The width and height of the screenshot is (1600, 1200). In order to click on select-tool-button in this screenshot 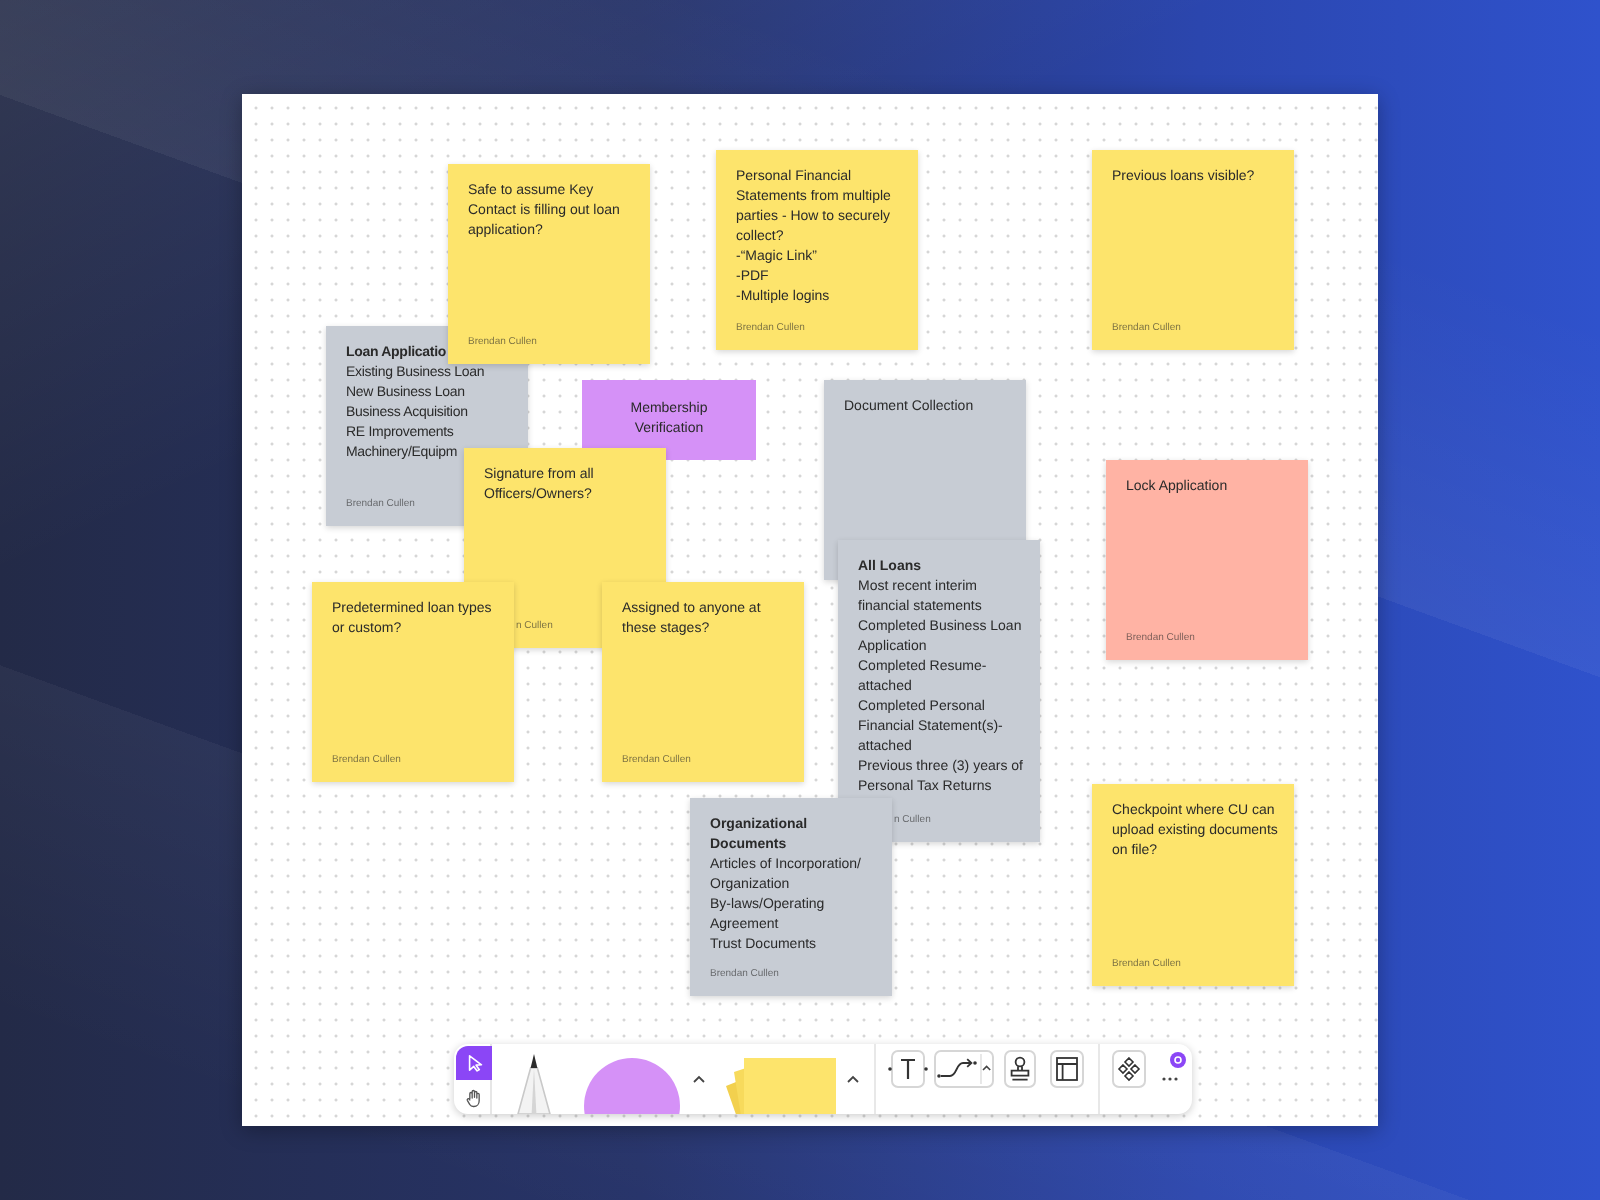, I will do `click(474, 1063)`.